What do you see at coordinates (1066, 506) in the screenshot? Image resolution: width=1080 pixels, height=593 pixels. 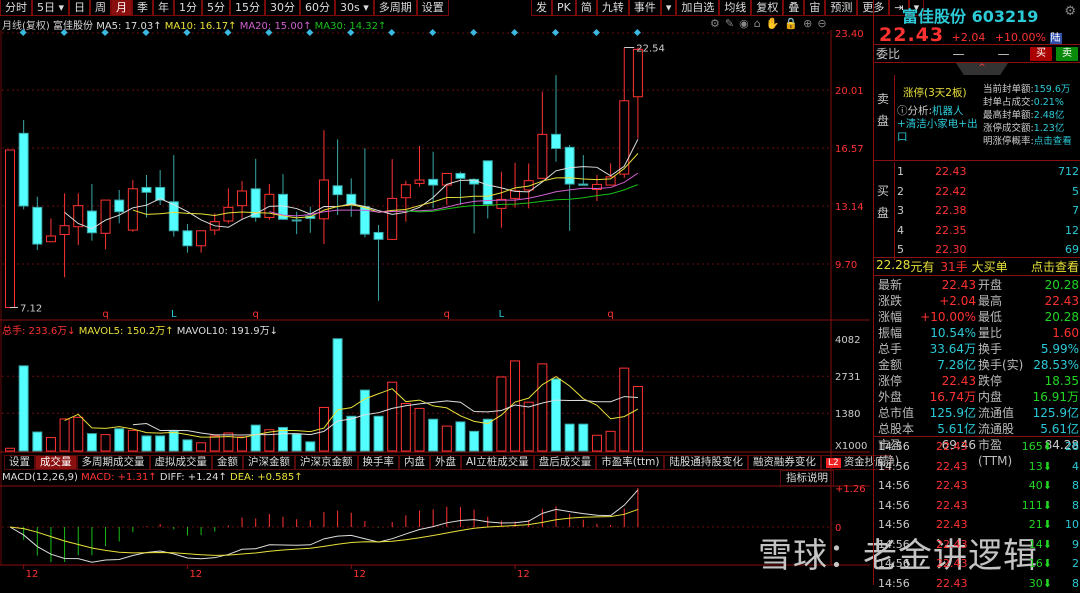 I see `trade-count: 8` at bounding box center [1066, 506].